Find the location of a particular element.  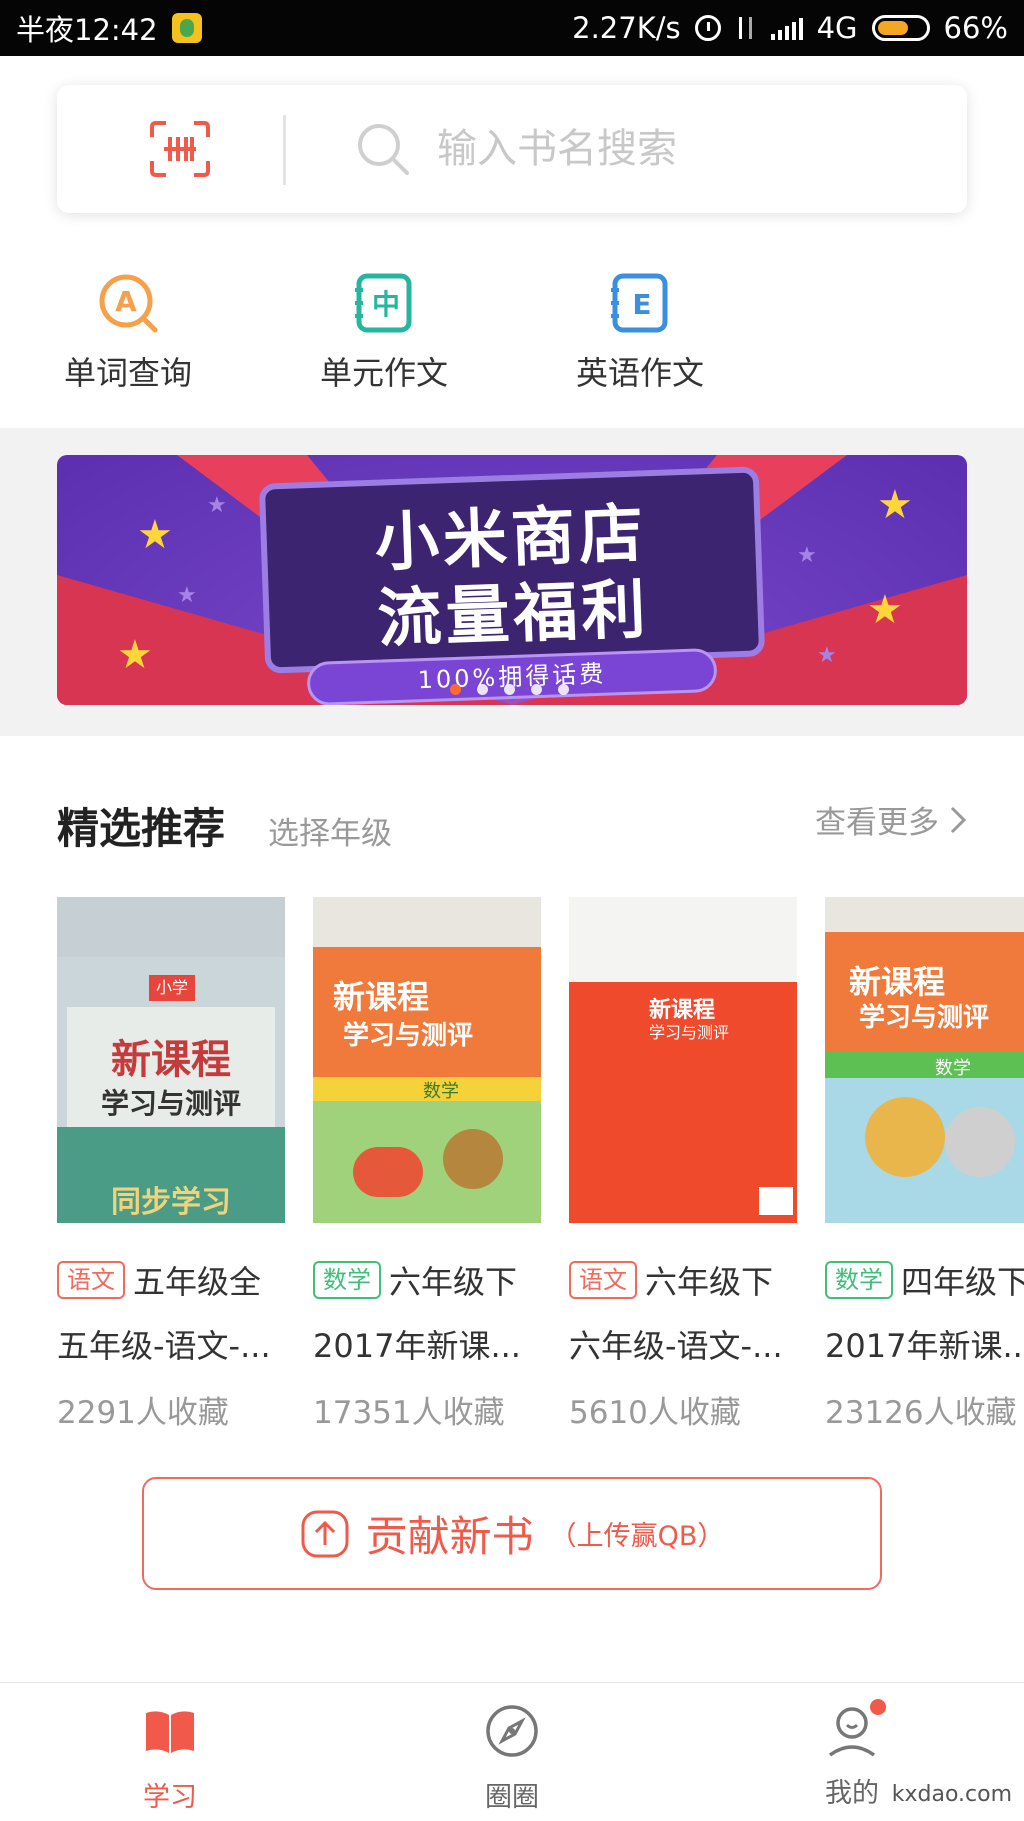

book-cover: 小学 新课程 学习与测评 同步学习 is located at coordinates (171, 1060).